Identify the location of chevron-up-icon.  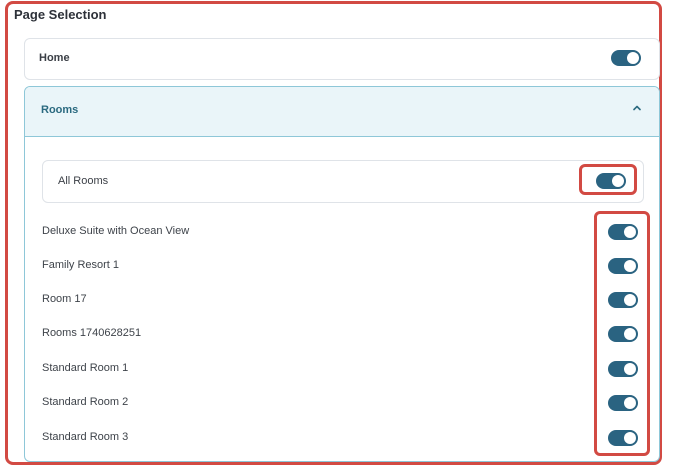
(637, 108).